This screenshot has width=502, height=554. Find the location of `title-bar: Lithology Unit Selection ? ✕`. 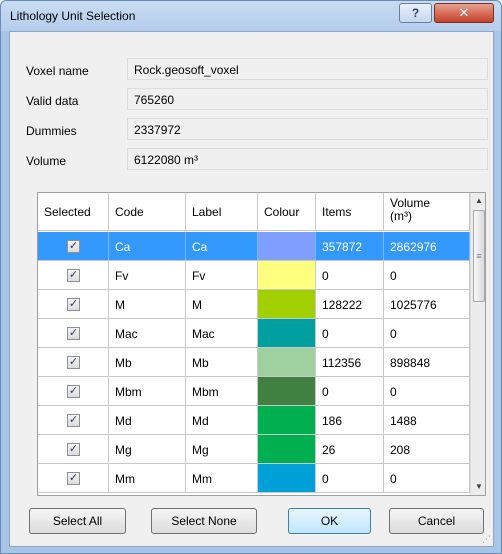

title-bar: Lithology Unit Selection ? ✕ is located at coordinates (251, 16).